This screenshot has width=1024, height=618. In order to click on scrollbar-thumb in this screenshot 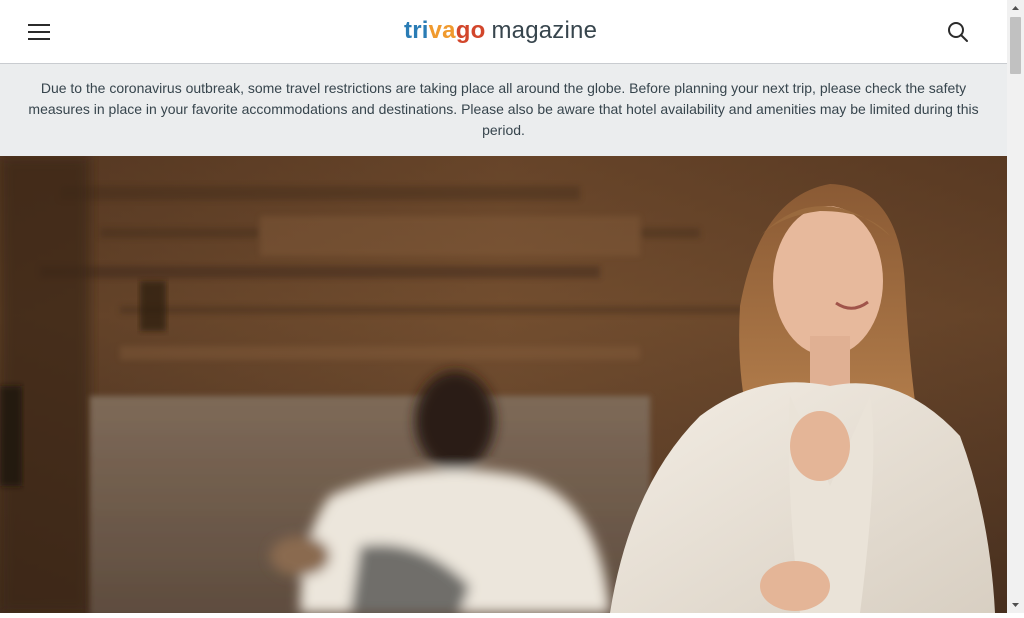, I will do `click(1015, 45)`.